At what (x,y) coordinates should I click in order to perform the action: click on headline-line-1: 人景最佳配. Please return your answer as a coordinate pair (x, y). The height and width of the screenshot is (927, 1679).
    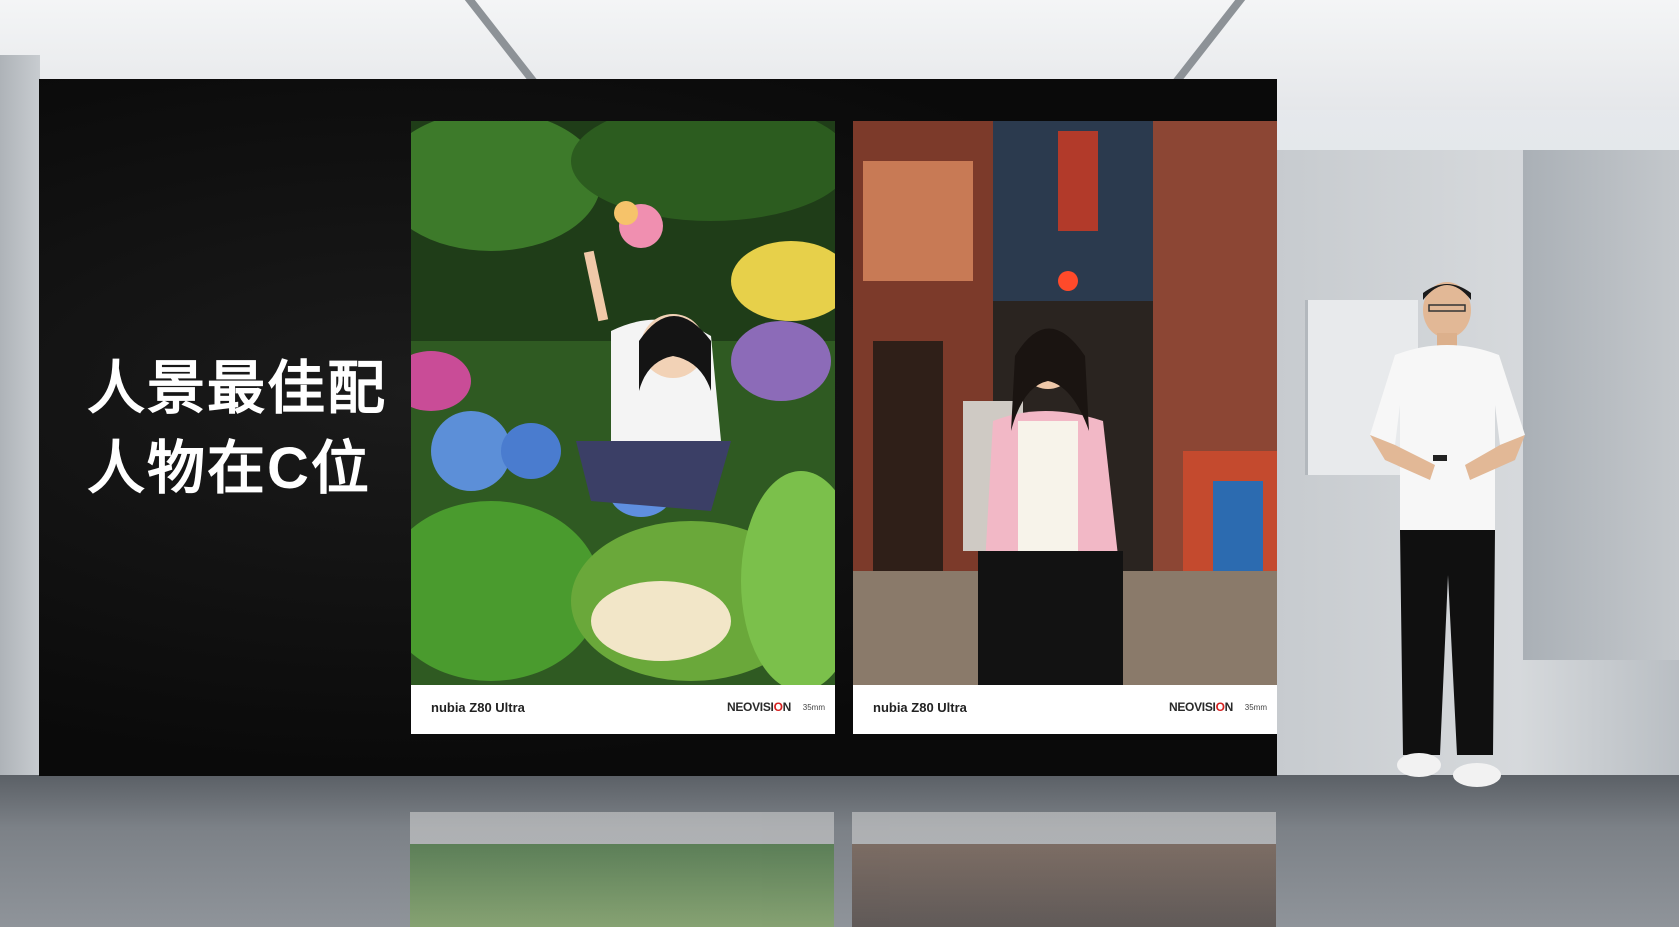
    Looking at the image, I should click on (237, 388).